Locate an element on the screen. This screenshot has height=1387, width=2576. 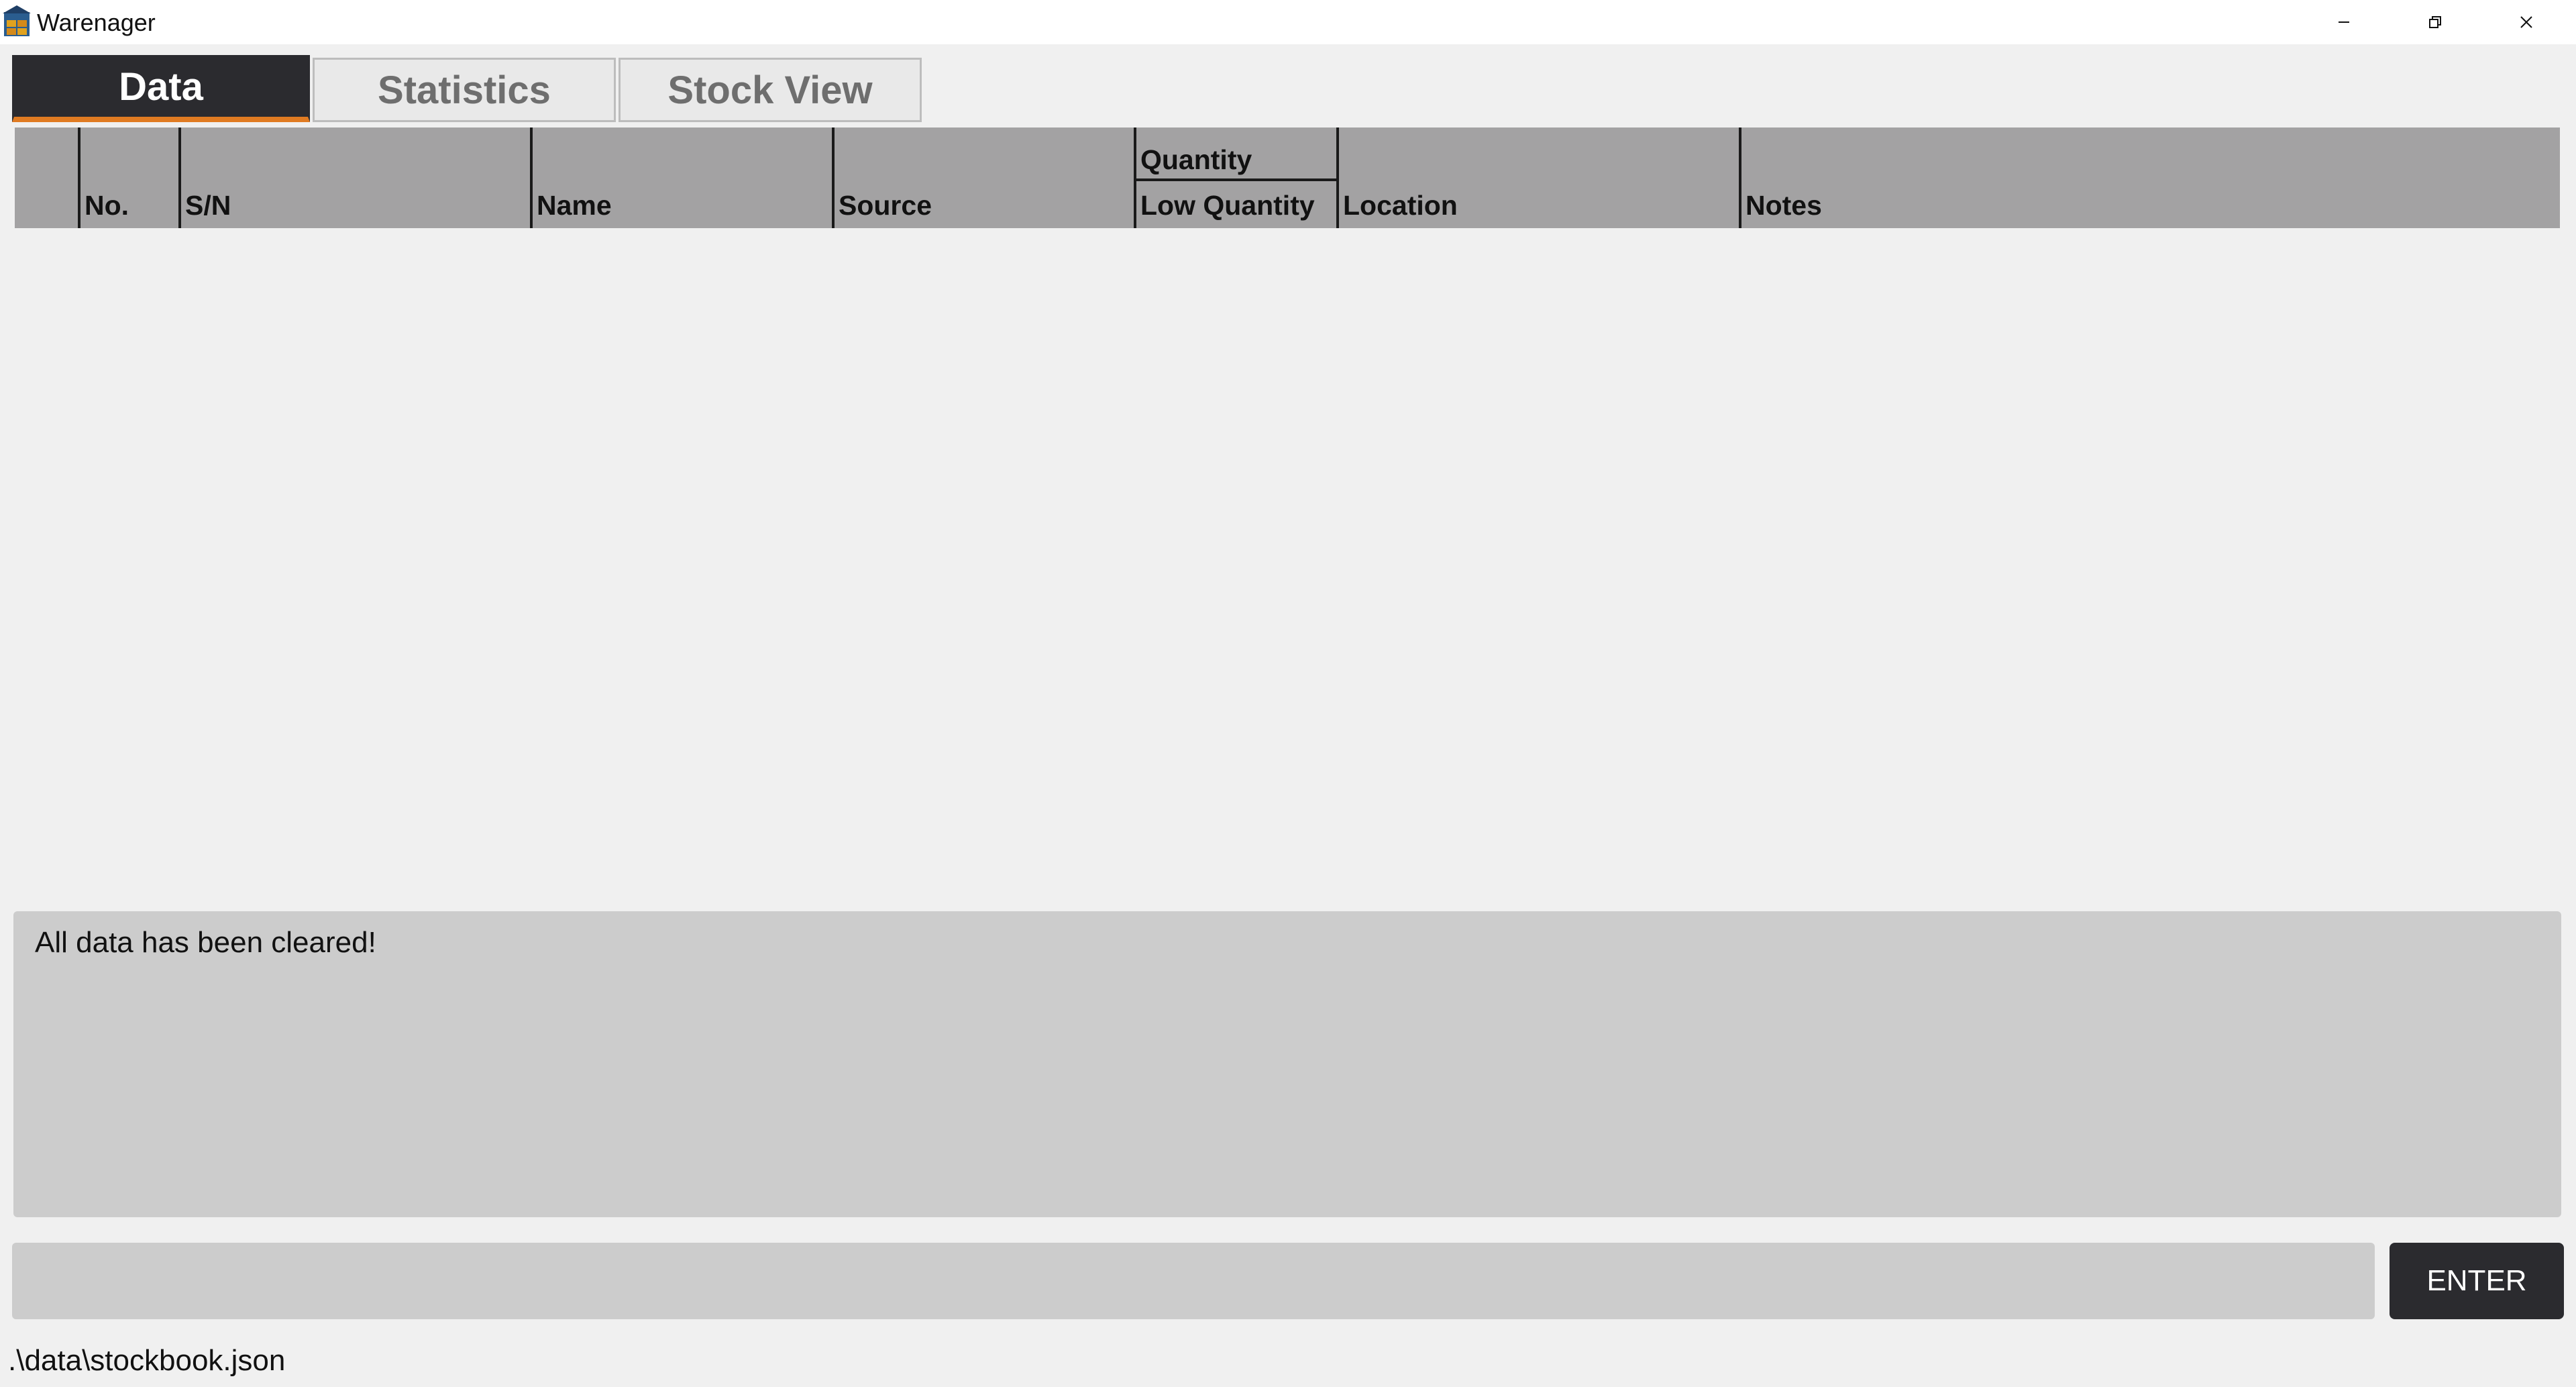
enter-button: ENTER is located at coordinates (2477, 1281).